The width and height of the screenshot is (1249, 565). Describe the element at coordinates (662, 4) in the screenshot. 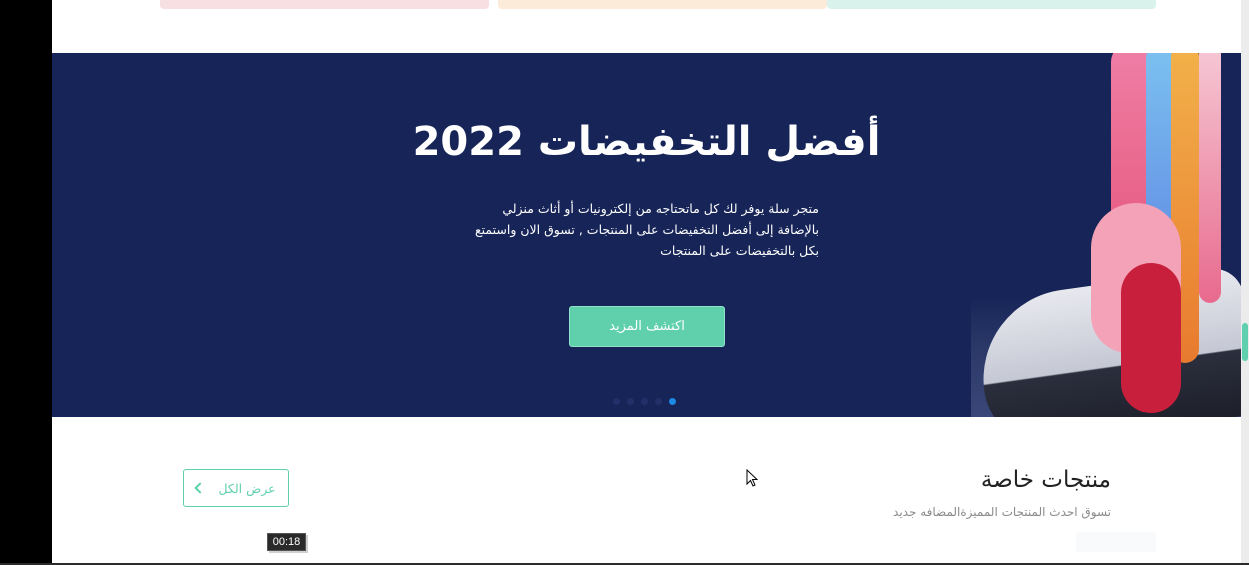

I see `category-card-orange` at that location.